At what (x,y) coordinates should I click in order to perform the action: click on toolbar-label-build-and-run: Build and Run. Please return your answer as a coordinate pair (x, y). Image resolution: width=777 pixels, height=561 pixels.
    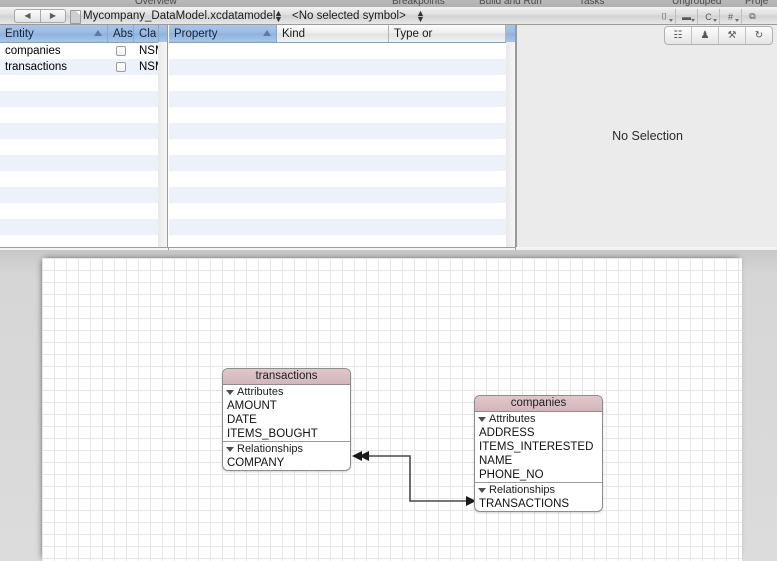
    Looking at the image, I should click on (510, 3).